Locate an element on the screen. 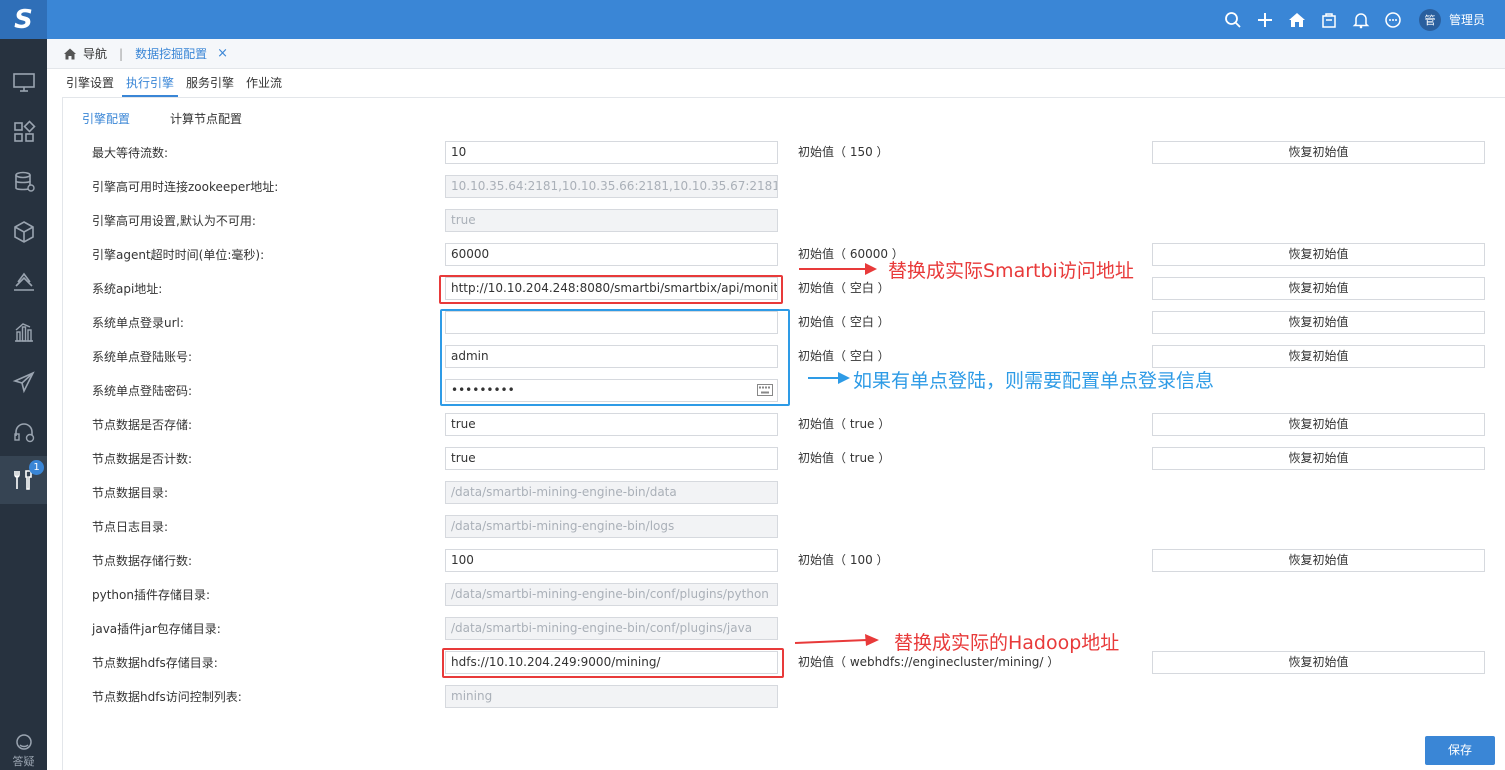 The height and width of the screenshot is (770, 1505). form-row: 最大等待流数: 10 初始值（ 150 ） 恢复初始值 is located at coordinates (752, 153).